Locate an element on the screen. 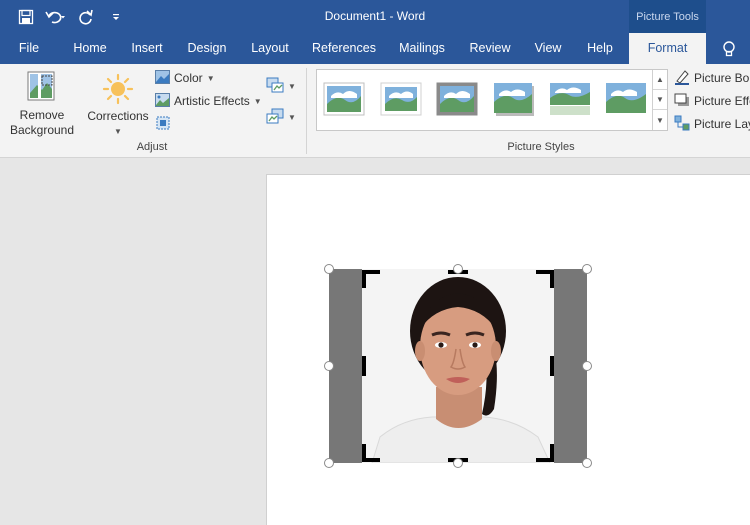 The height and width of the screenshot is (525, 750). selected-picture is located at coordinates (458, 366).